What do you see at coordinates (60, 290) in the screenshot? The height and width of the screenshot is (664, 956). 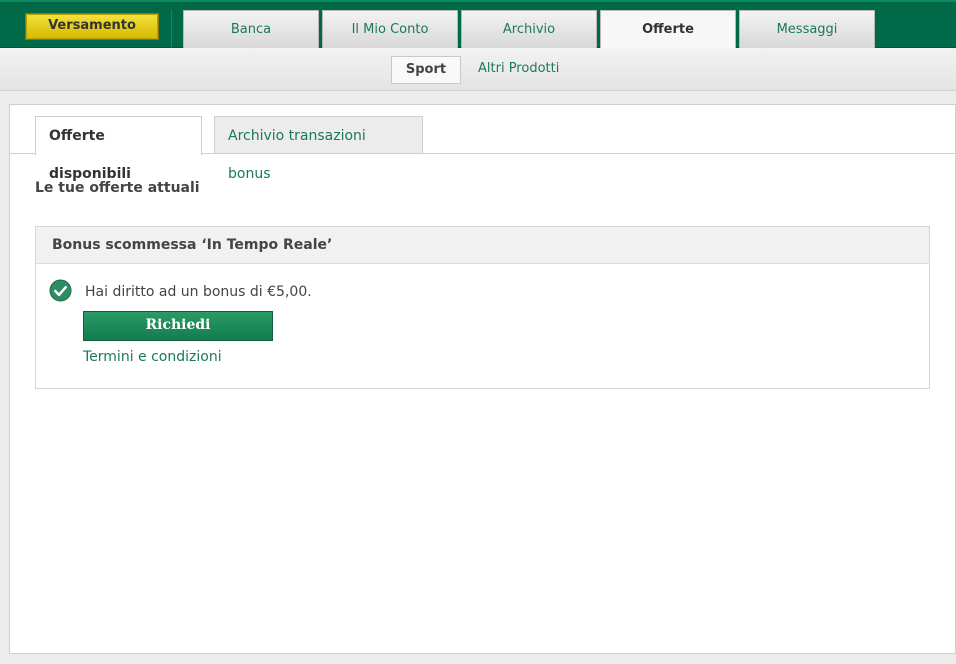 I see `check-circle-icon` at bounding box center [60, 290].